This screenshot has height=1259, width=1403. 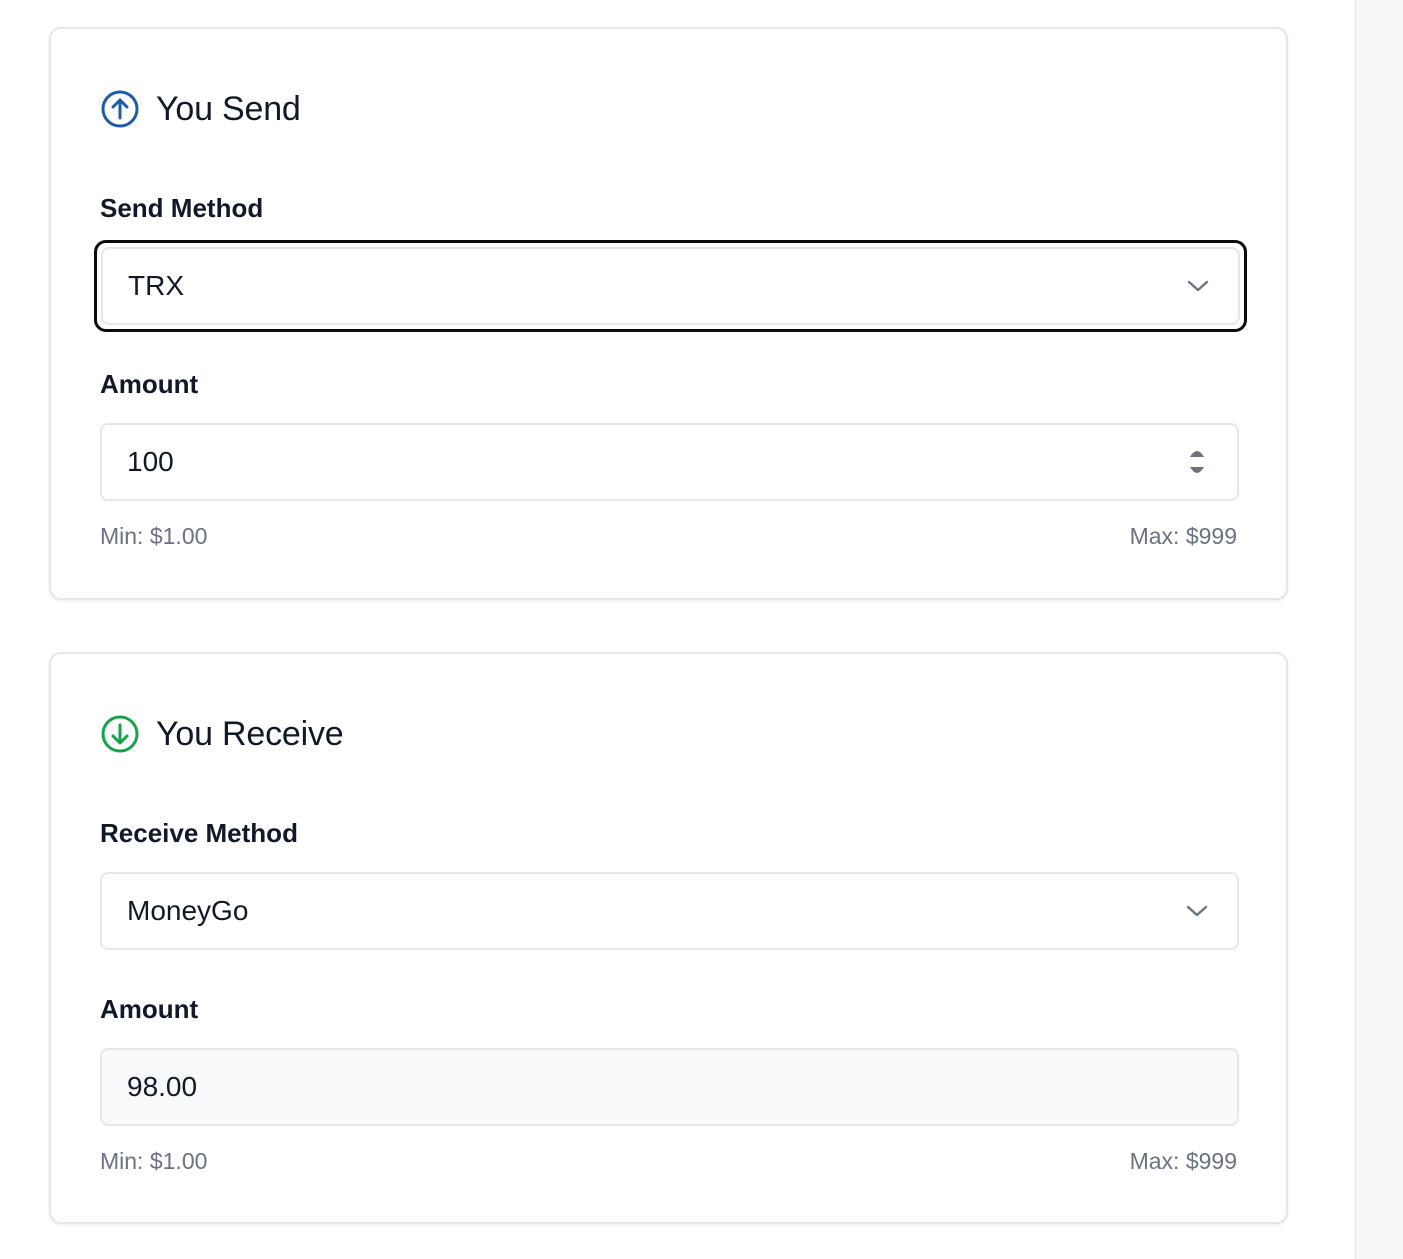 I want to click on receive-card-title: You Receive, so click(x=250, y=733).